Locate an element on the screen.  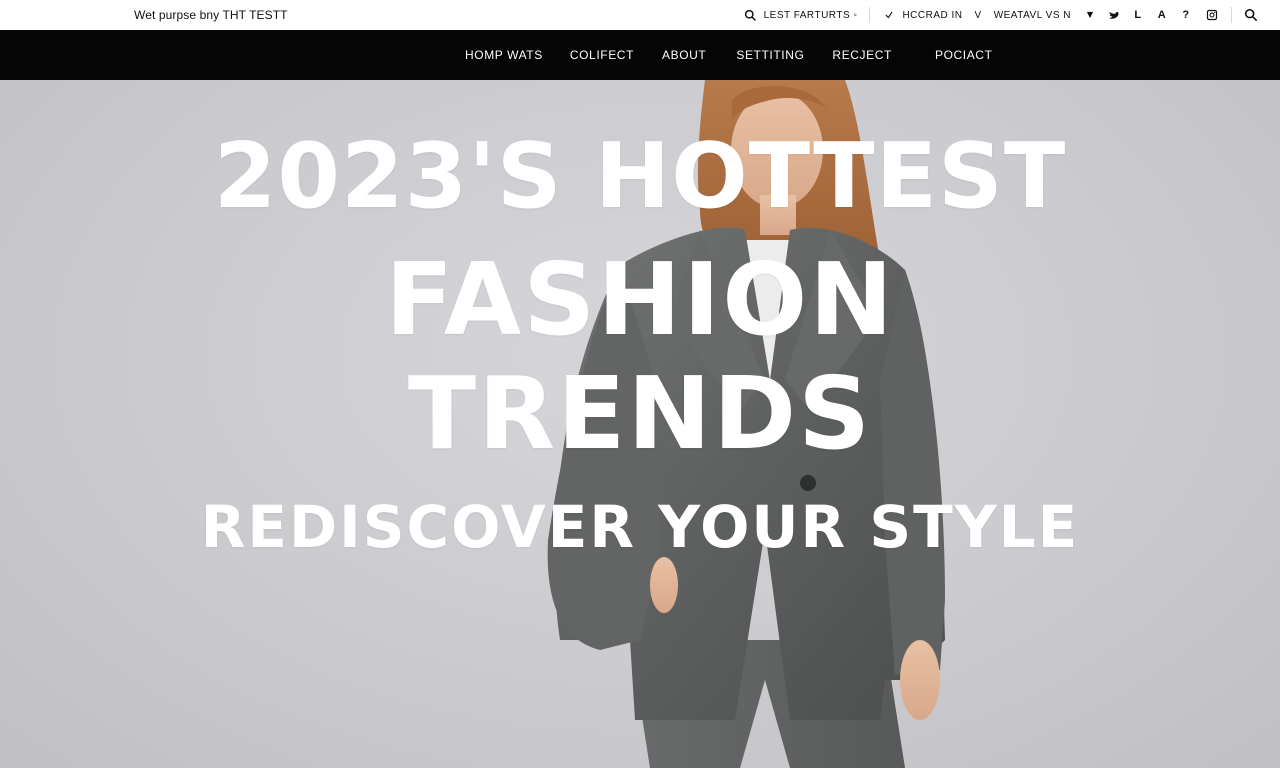
hero-headline-line2: FASHION is located at coordinates (640, 299).